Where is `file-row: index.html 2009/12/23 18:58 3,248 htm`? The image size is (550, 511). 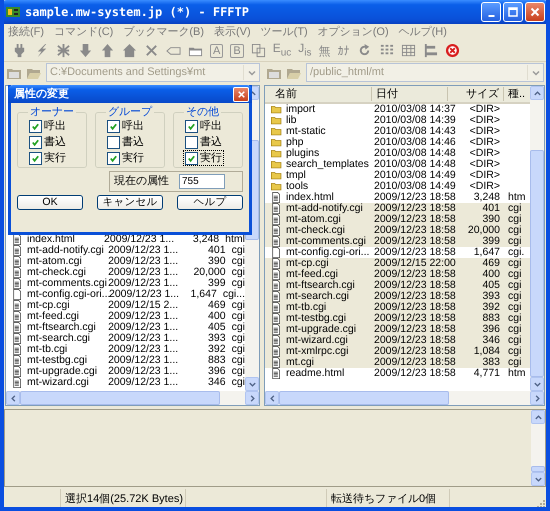 file-row: index.html 2009/12/23 18:58 3,248 htm is located at coordinates (397, 197).